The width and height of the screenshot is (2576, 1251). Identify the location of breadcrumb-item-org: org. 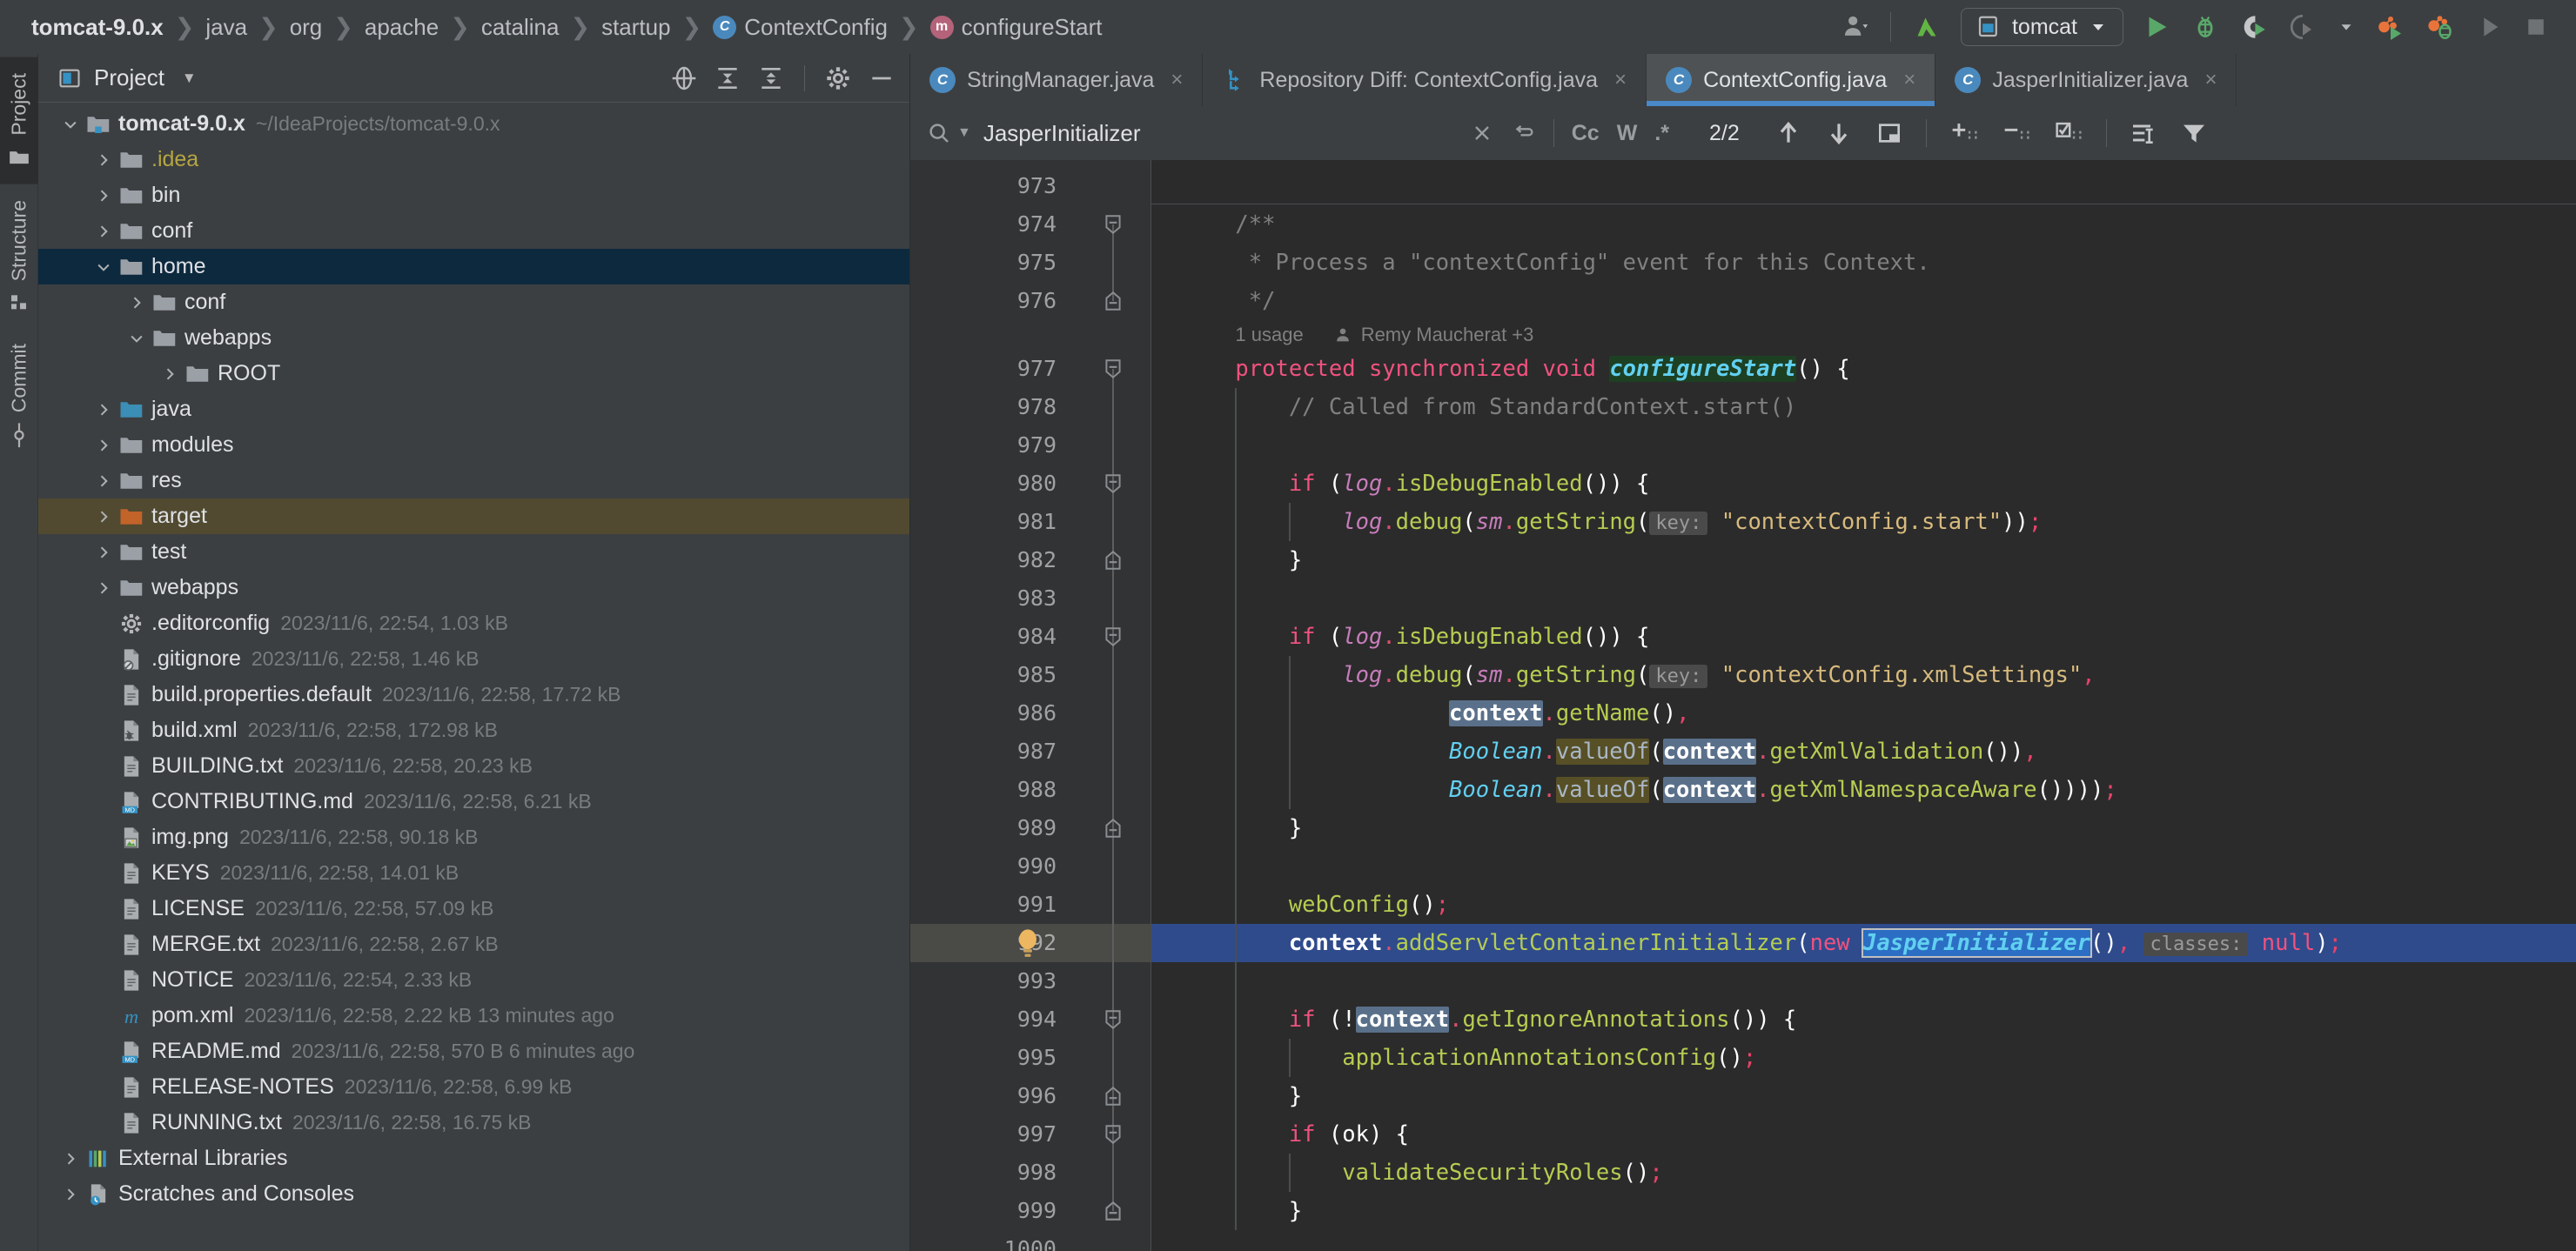
(306, 27).